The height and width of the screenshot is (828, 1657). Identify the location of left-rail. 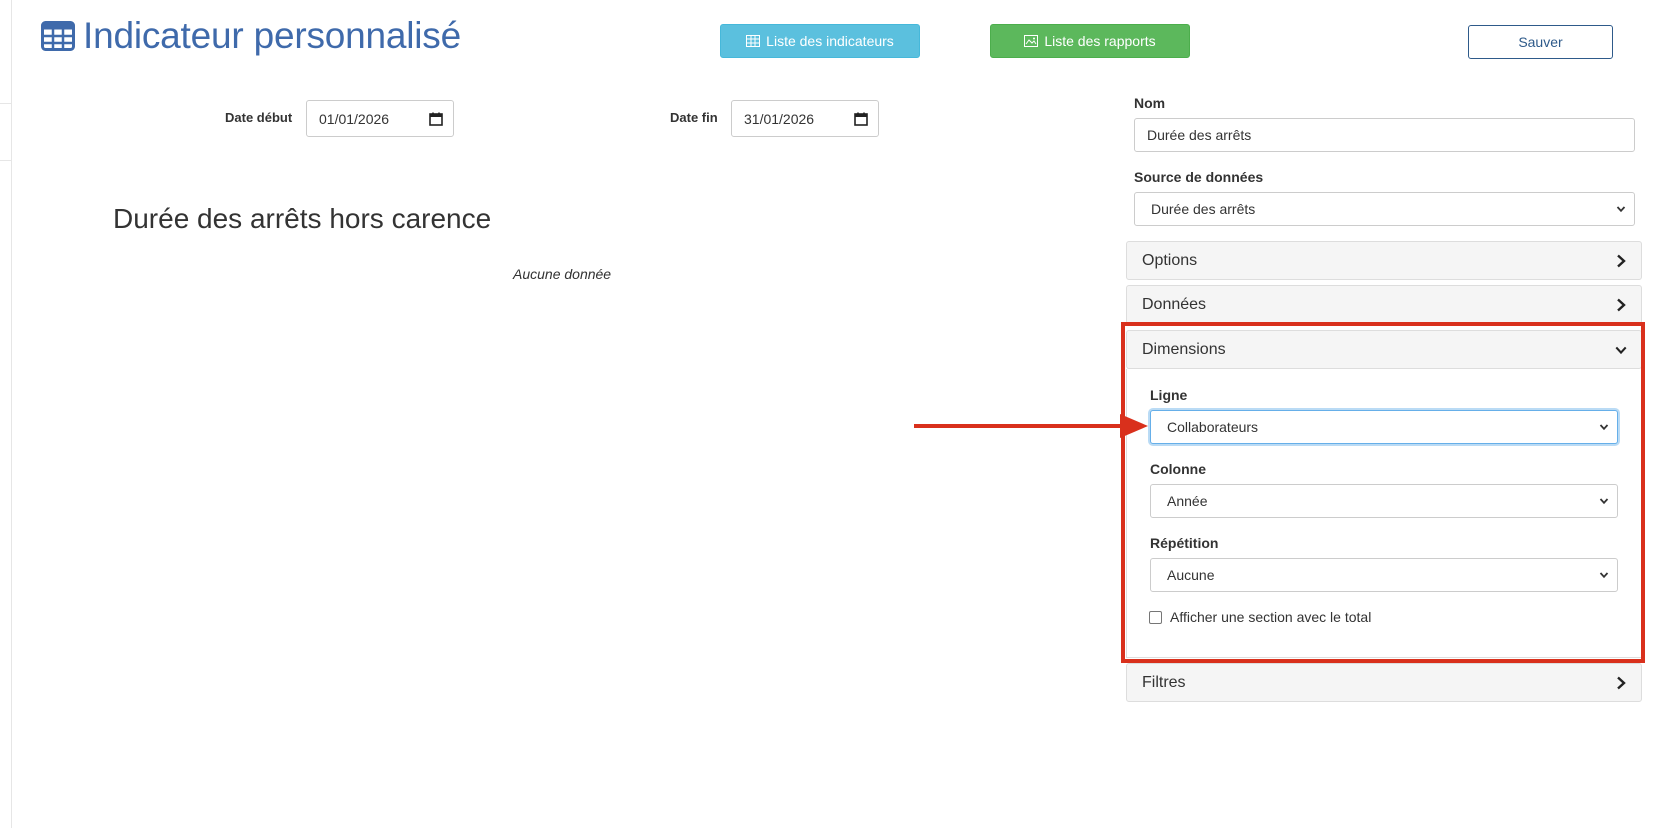
(6, 414).